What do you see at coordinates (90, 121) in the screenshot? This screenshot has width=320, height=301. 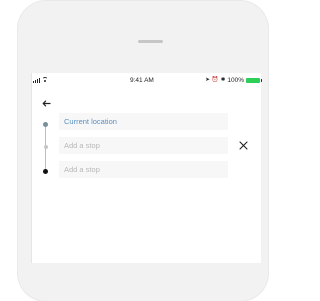 I see `current-location-label: Current location` at bounding box center [90, 121].